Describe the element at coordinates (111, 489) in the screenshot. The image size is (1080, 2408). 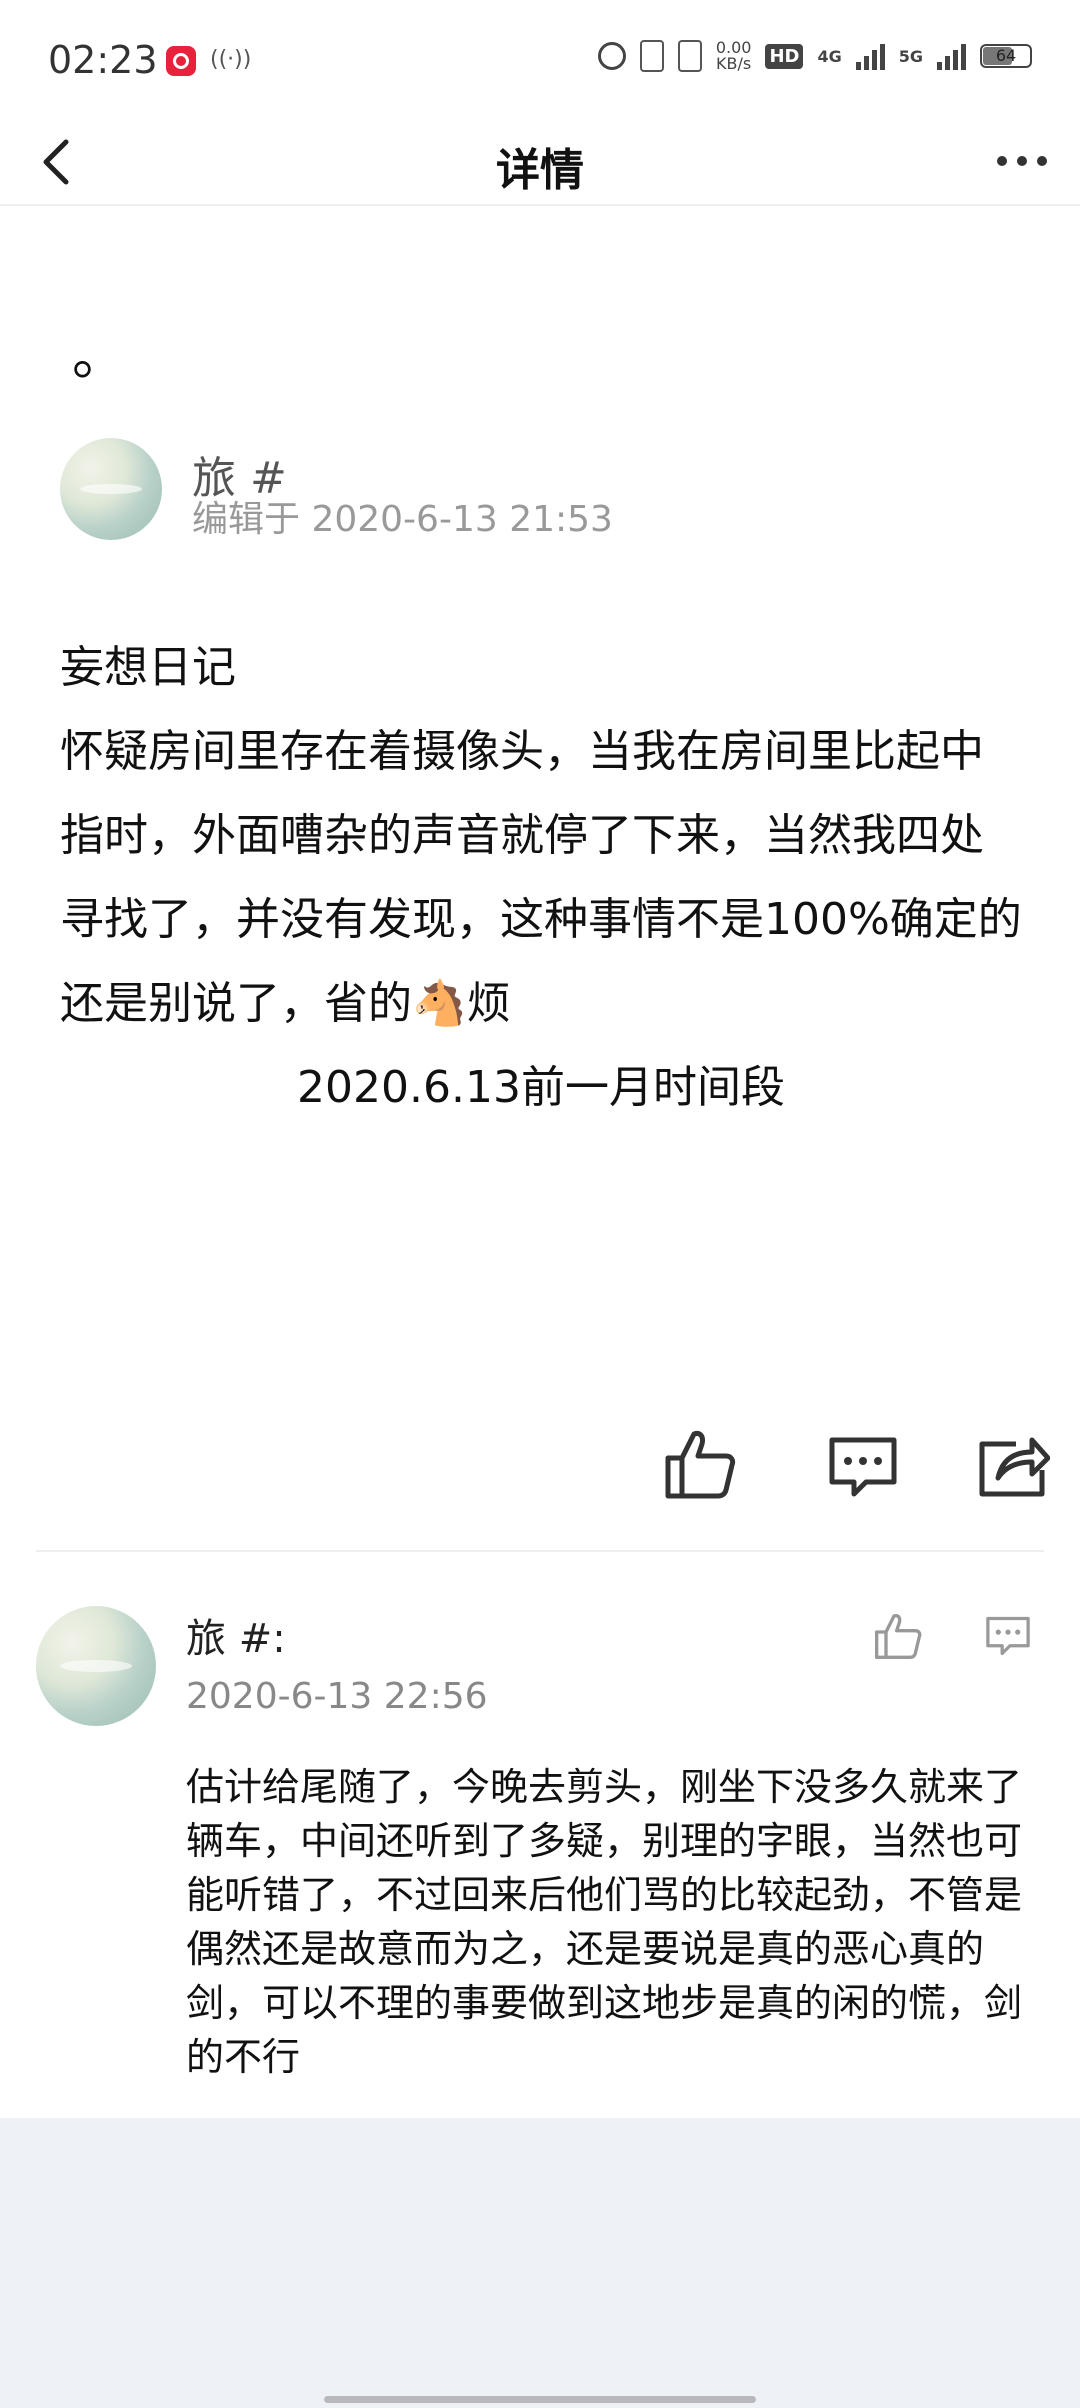
I see `avatar` at that location.